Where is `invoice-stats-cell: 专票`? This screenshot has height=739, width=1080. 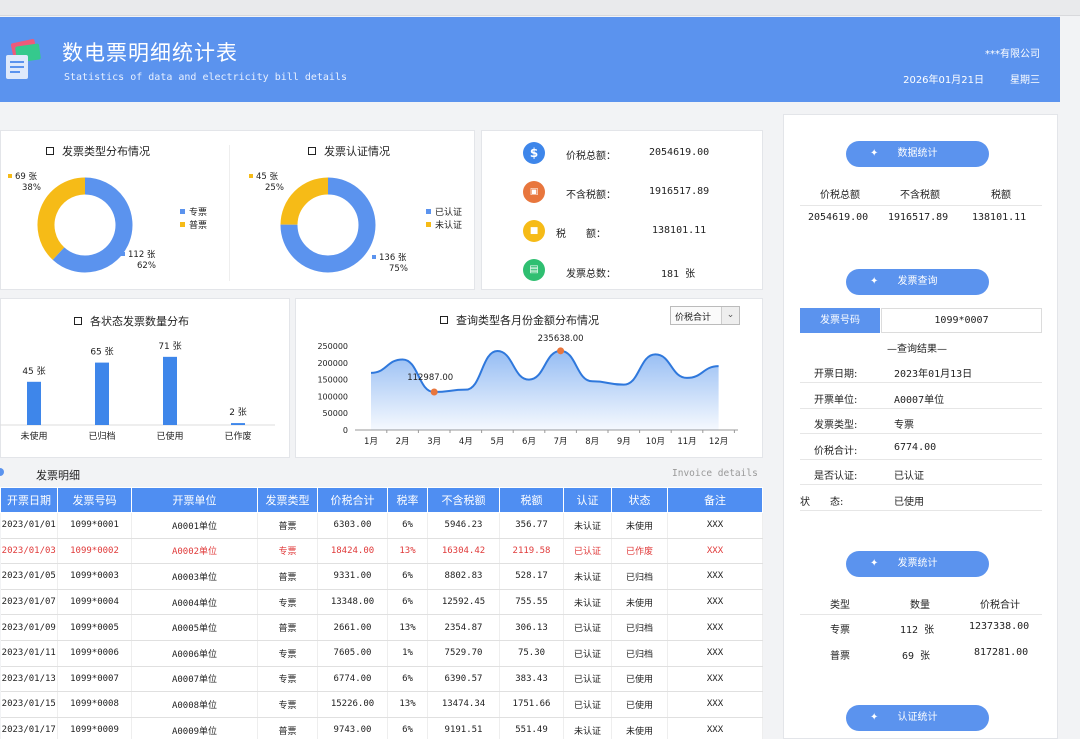 invoice-stats-cell: 专票 is located at coordinates (840, 630).